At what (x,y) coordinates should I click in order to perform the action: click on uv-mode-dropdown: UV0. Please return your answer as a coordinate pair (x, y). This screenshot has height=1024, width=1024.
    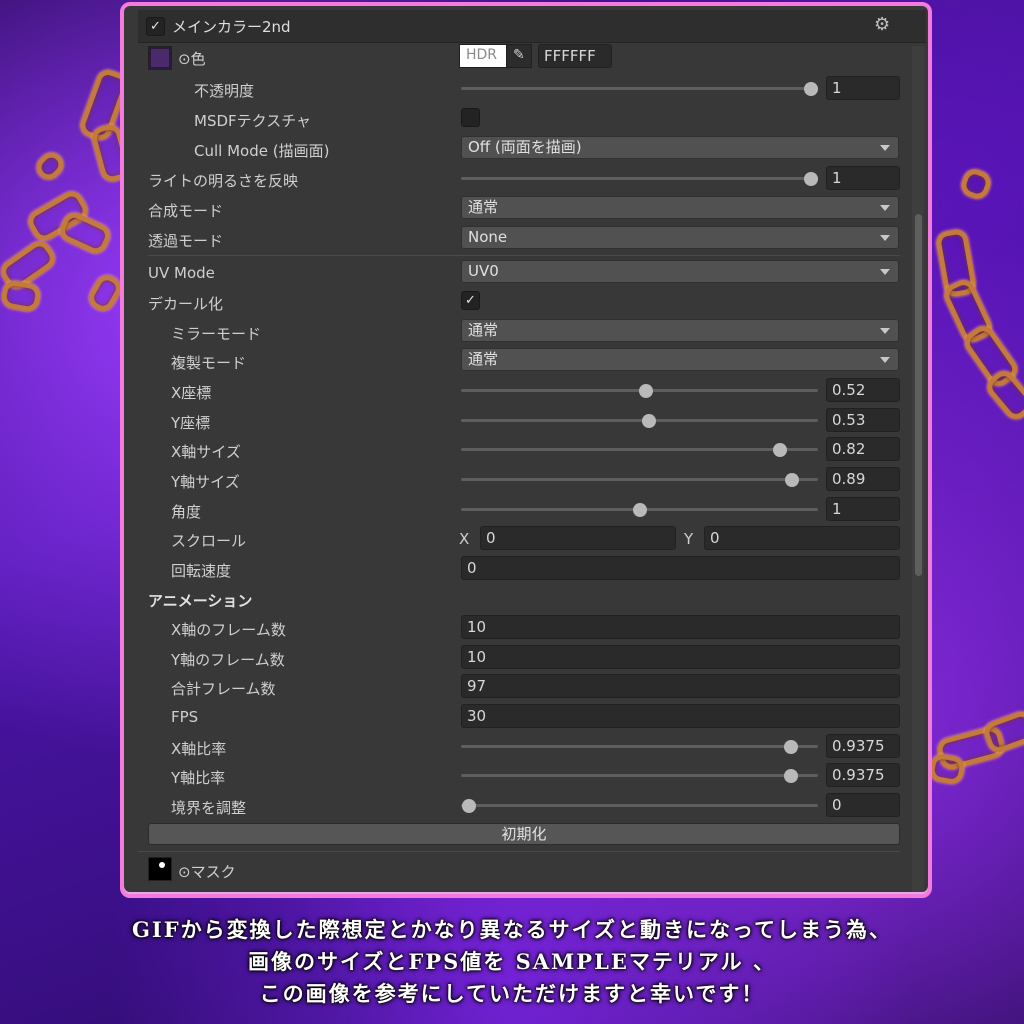
    Looking at the image, I should click on (680, 271).